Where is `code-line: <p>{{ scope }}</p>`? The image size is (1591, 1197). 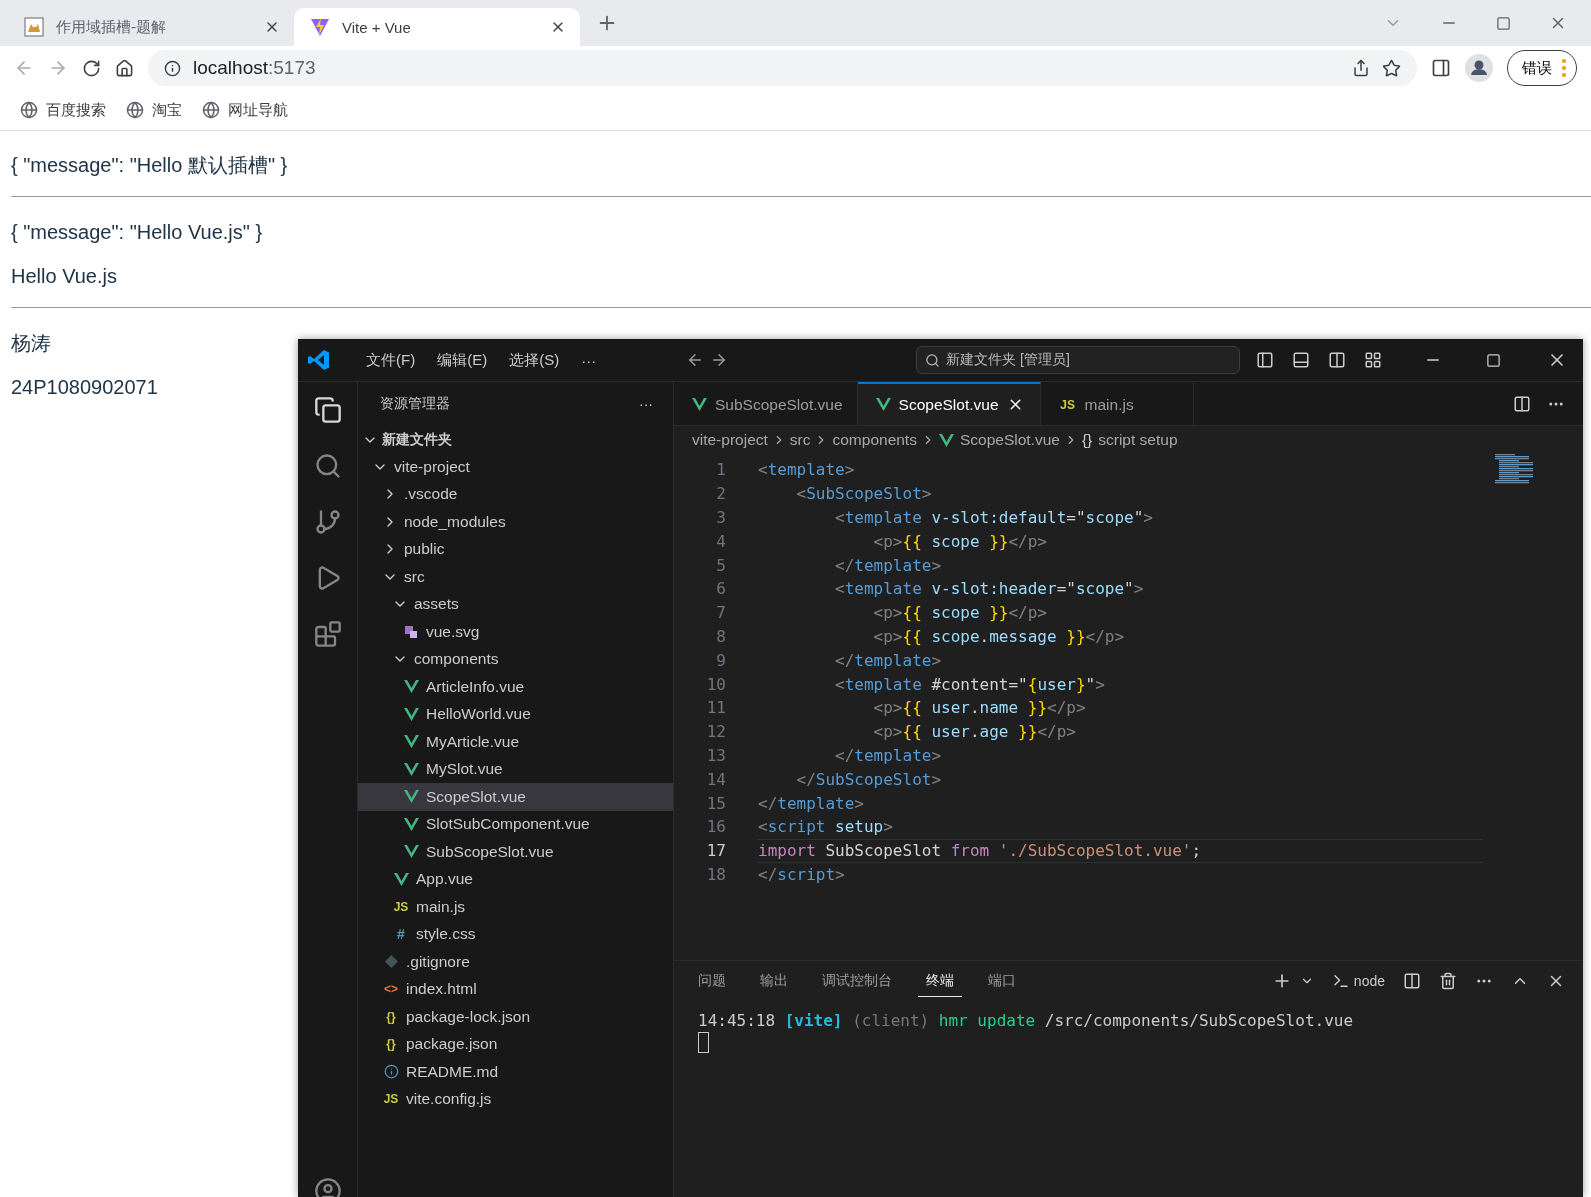 code-line: <p>{{ scope }}</p> is located at coordinates (960, 613).